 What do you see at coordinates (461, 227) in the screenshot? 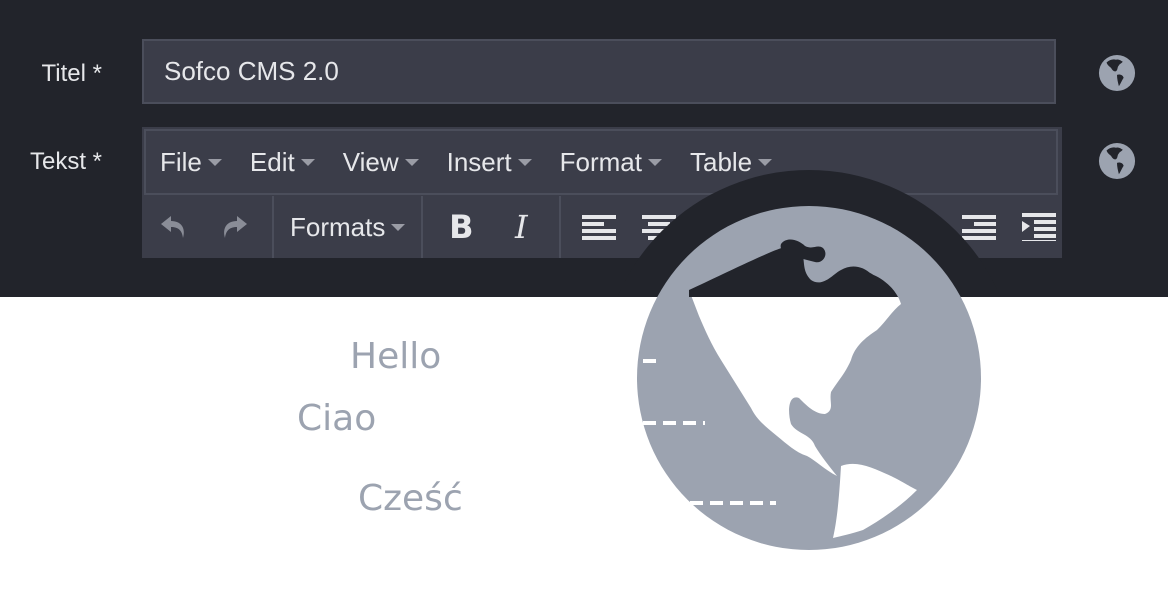
I see `bold-button: B` at bounding box center [461, 227].